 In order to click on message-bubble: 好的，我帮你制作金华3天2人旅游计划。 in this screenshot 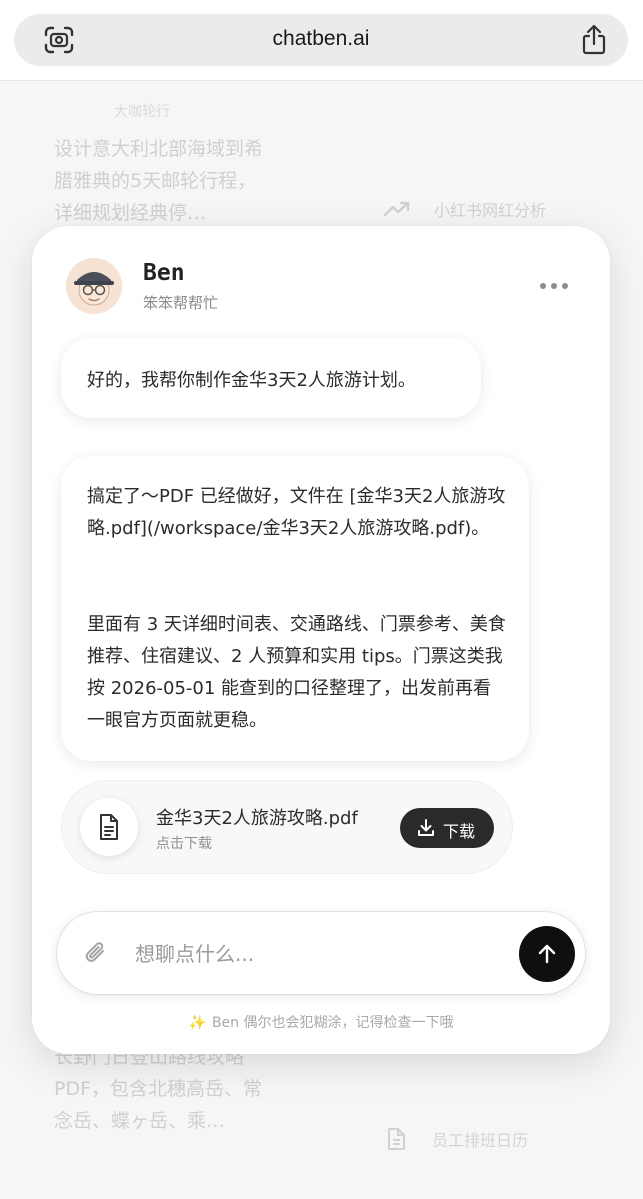, I will do `click(271, 378)`.